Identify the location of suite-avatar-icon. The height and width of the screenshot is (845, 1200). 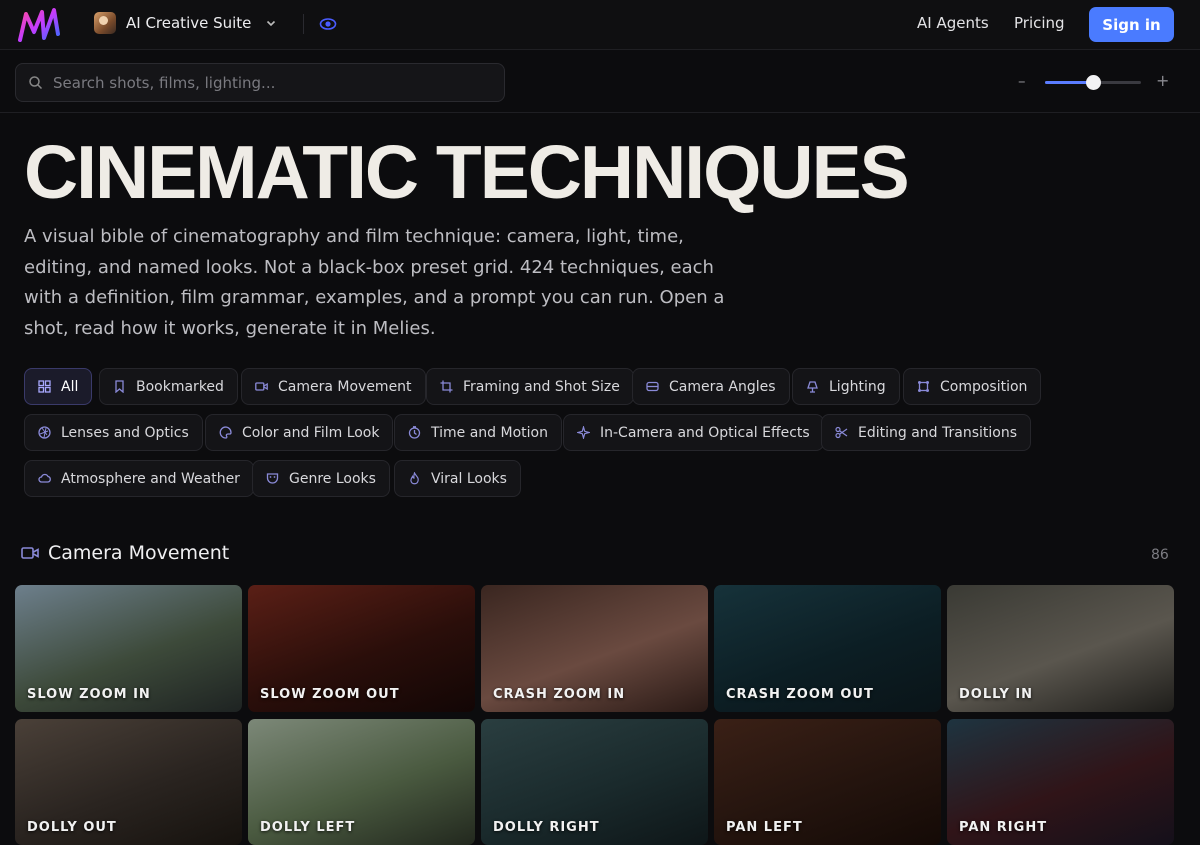
(105, 23).